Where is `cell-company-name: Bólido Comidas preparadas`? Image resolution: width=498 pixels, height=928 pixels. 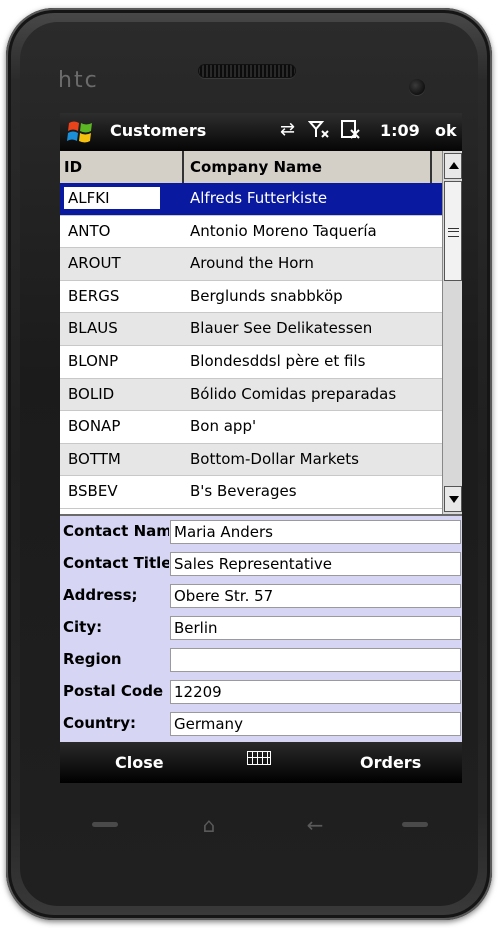 cell-company-name: Bólido Comidas preparadas is located at coordinates (293, 393).